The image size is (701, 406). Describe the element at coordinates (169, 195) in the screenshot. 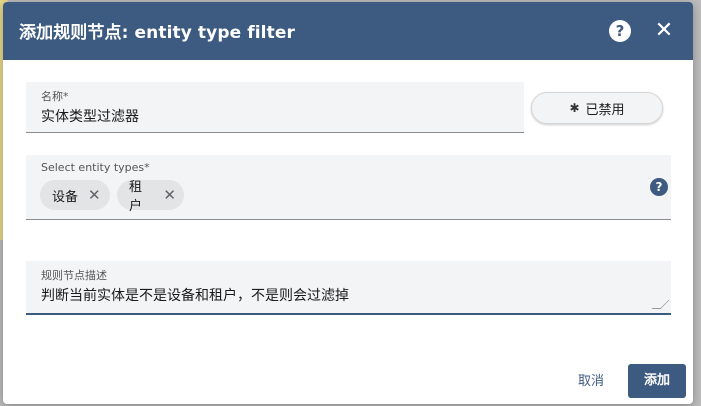

I see `chip-tenant-remove-icon: ✕` at that location.